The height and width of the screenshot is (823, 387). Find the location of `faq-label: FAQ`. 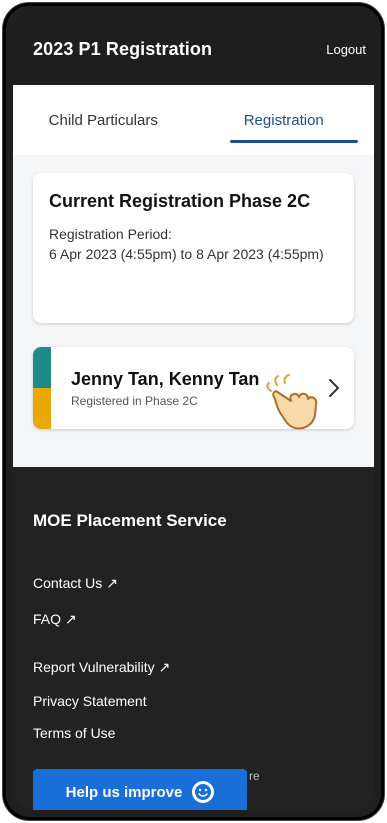

faq-label: FAQ is located at coordinates (47, 619).